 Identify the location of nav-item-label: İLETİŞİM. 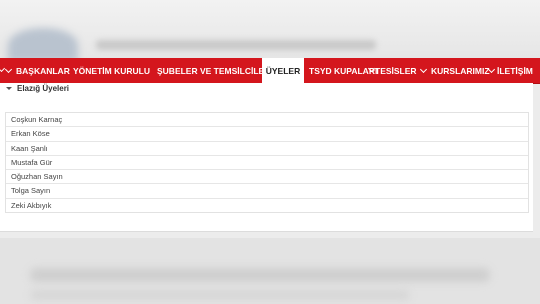
(515, 70).